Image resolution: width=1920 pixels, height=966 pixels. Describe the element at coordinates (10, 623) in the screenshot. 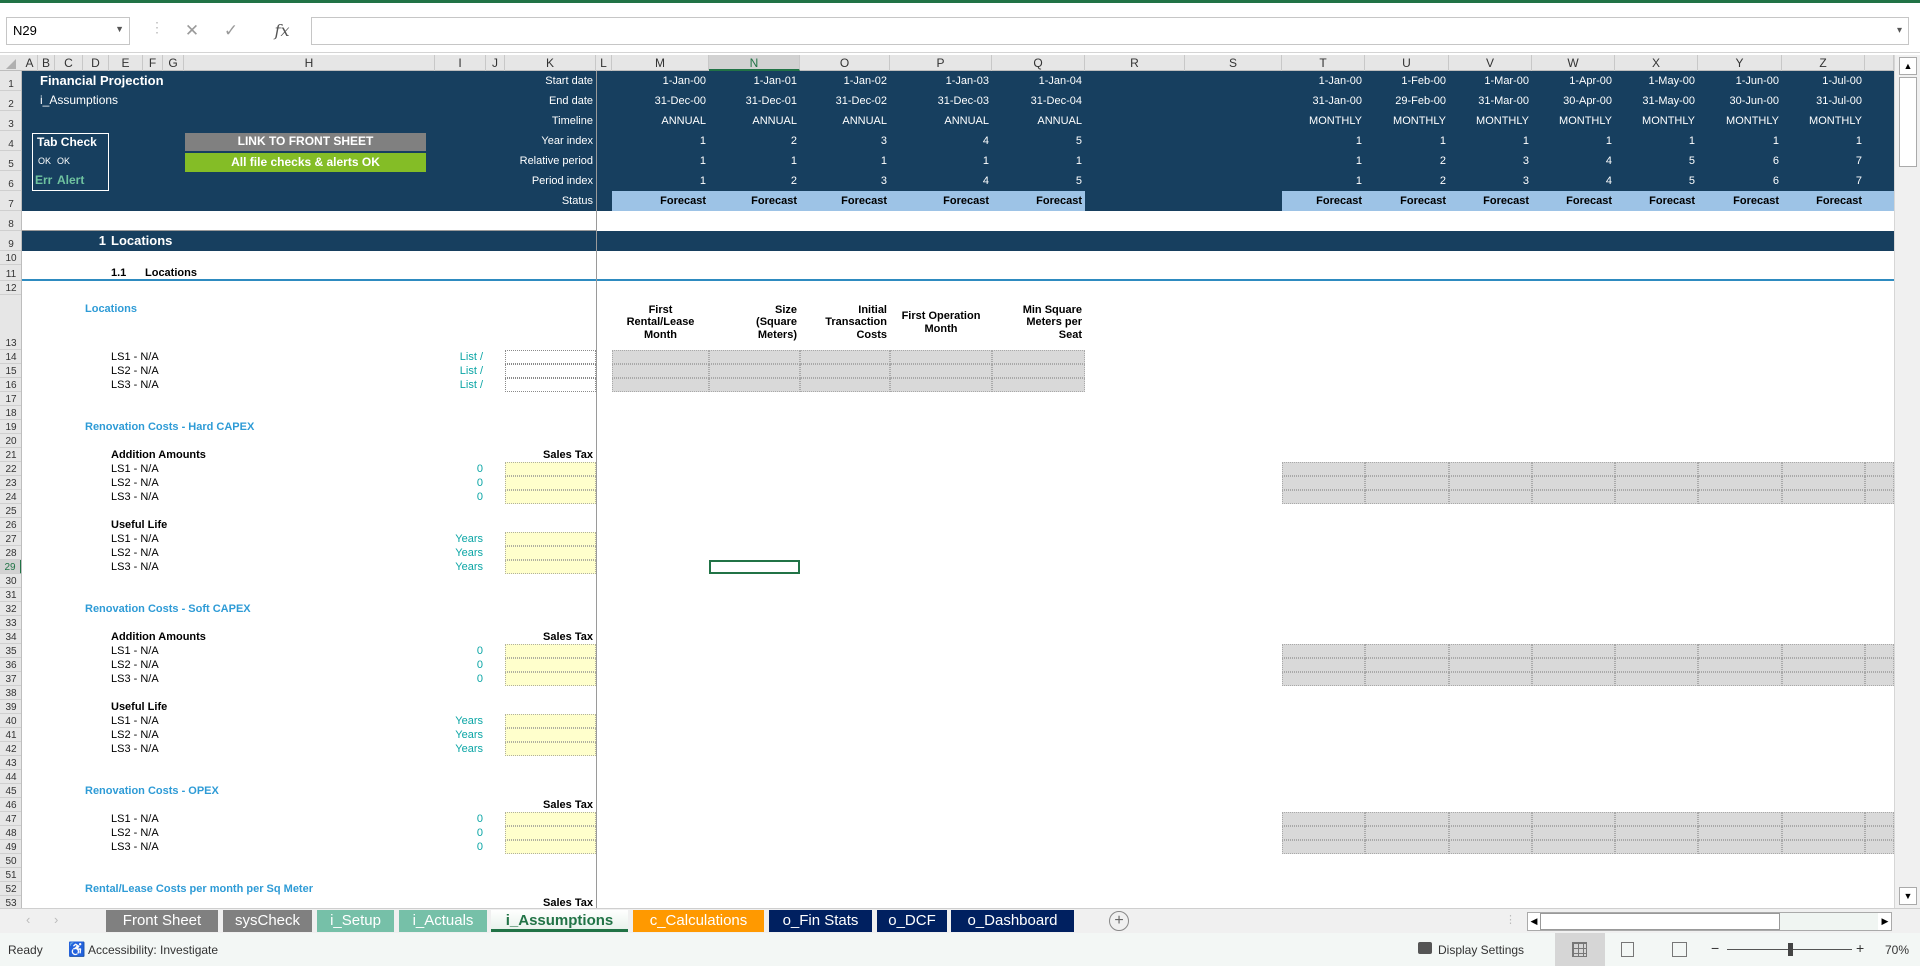

I see `row-header: 33` at that location.